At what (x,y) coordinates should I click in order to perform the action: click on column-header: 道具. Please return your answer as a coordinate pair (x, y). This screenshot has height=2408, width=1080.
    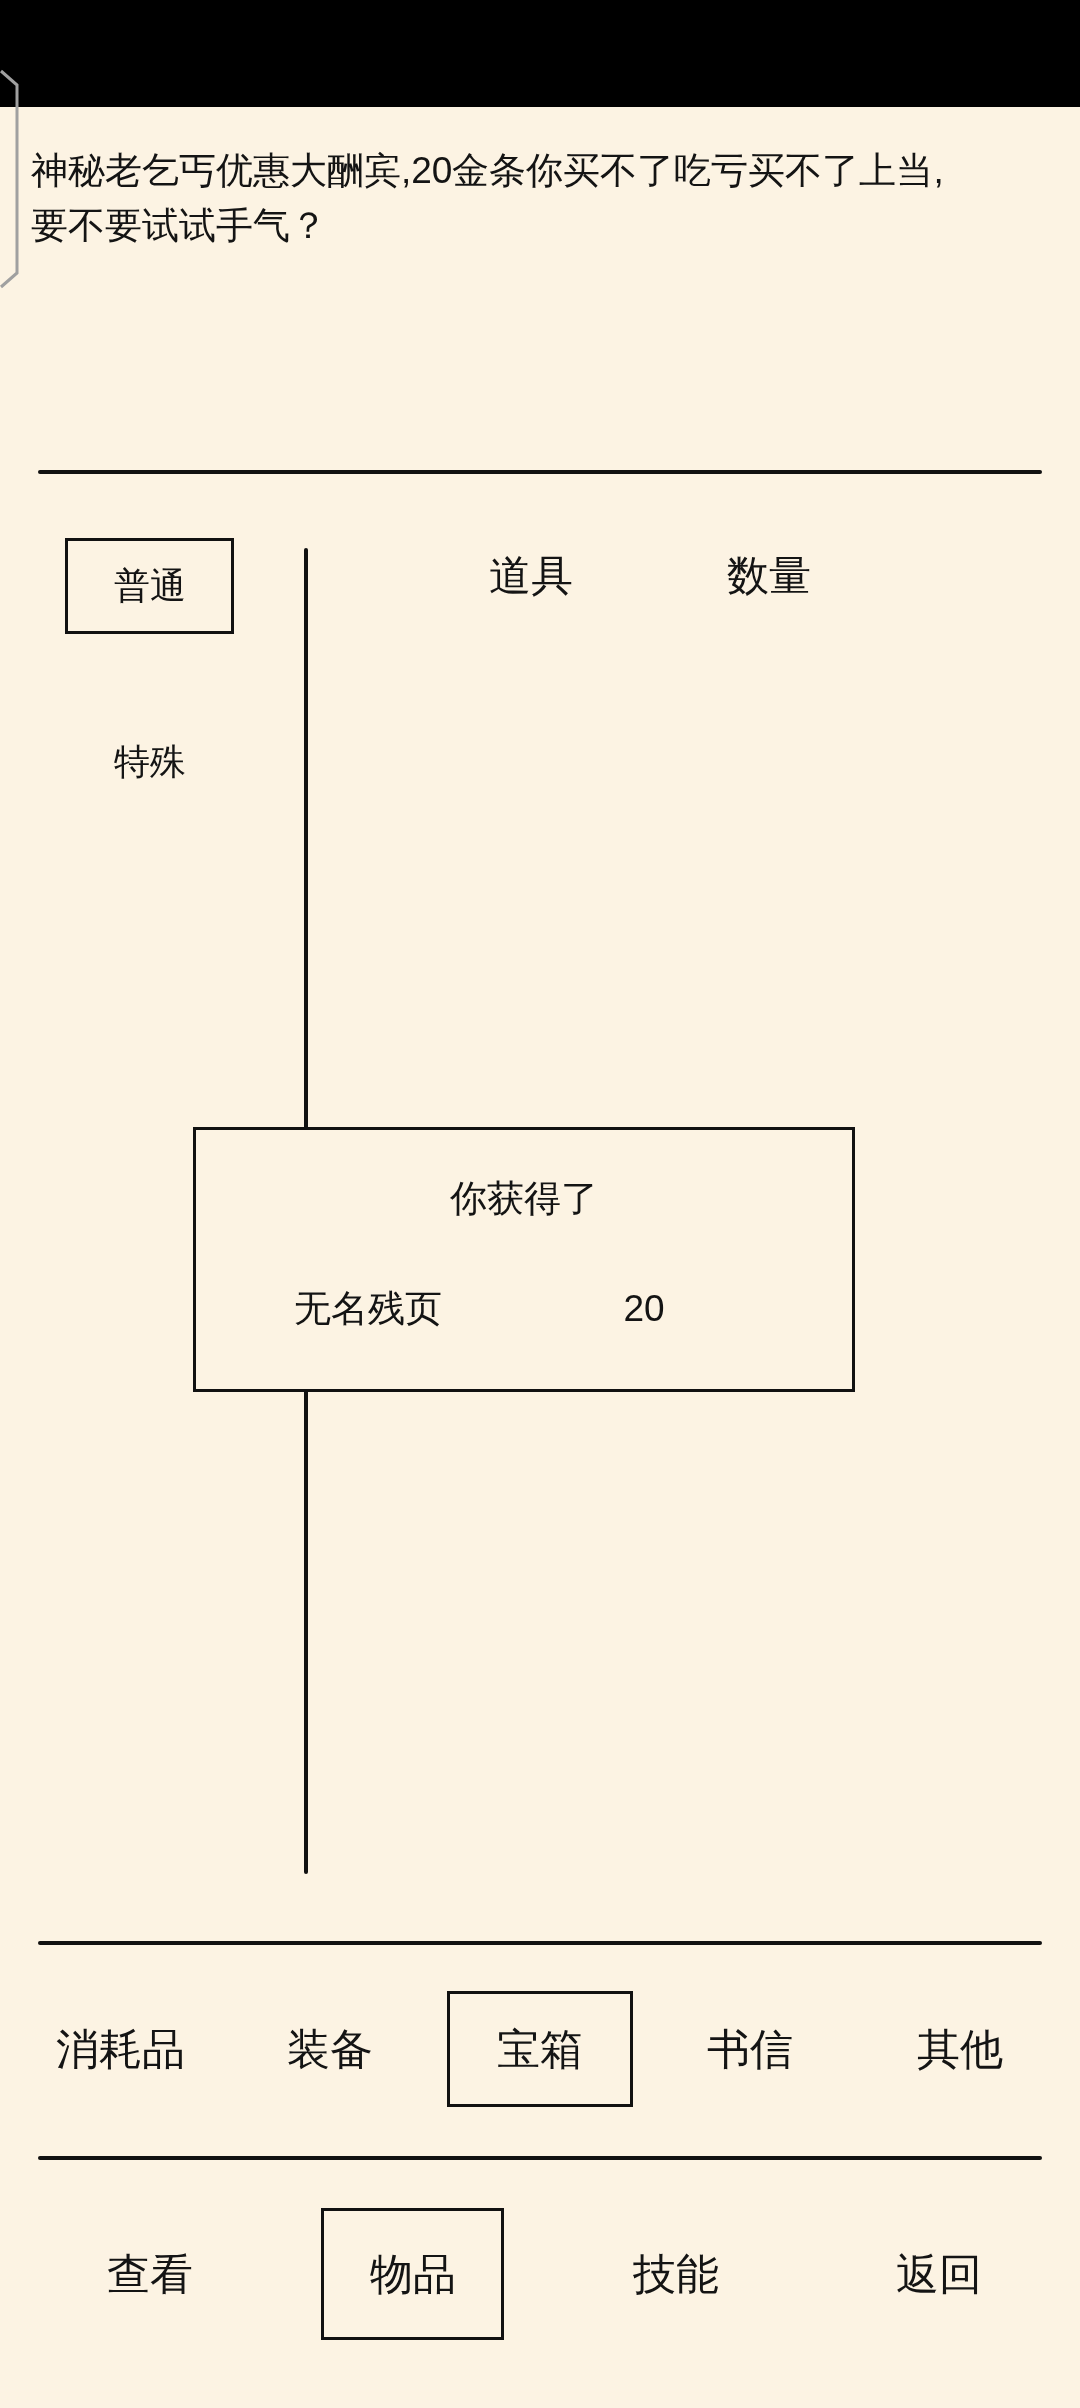
    Looking at the image, I should click on (531, 576).